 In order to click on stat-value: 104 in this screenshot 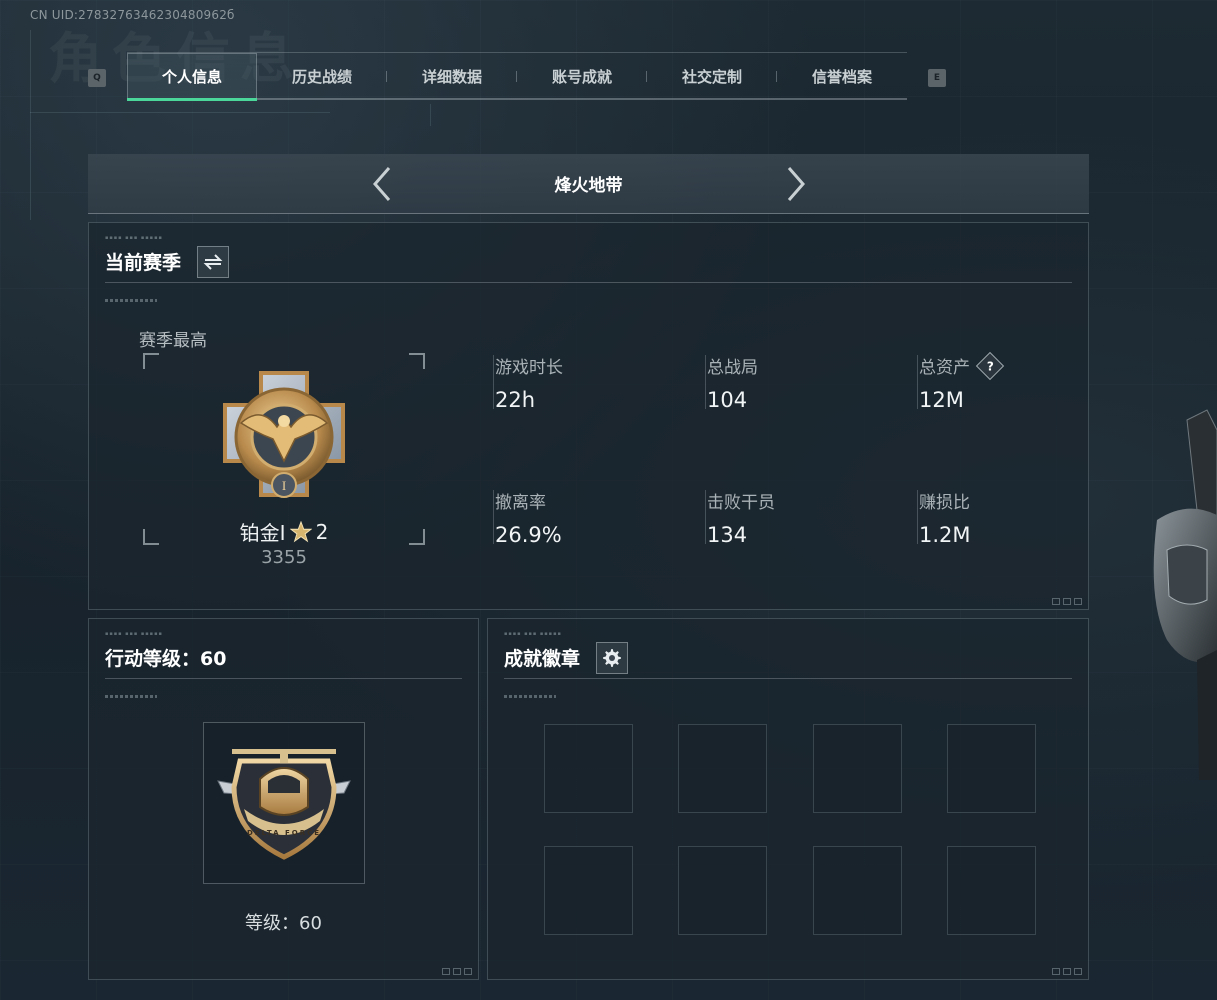, I will do `click(727, 400)`.